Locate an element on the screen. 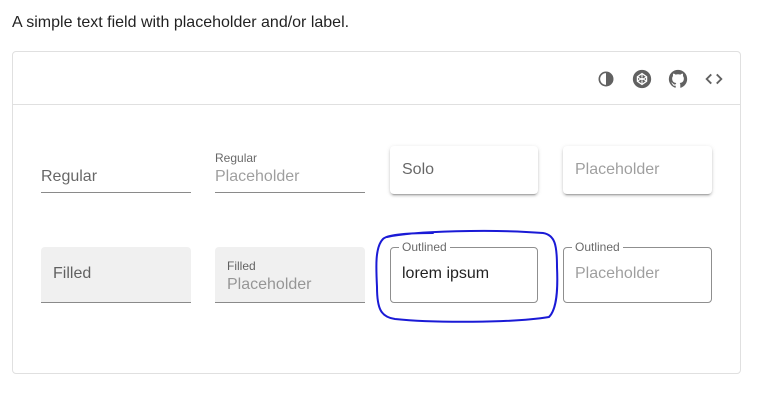 The width and height of the screenshot is (761, 410). codepen-button is located at coordinates (642, 79).